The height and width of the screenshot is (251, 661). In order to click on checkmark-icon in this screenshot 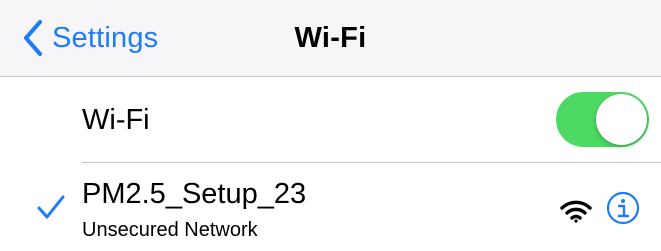, I will do `click(51, 207)`.